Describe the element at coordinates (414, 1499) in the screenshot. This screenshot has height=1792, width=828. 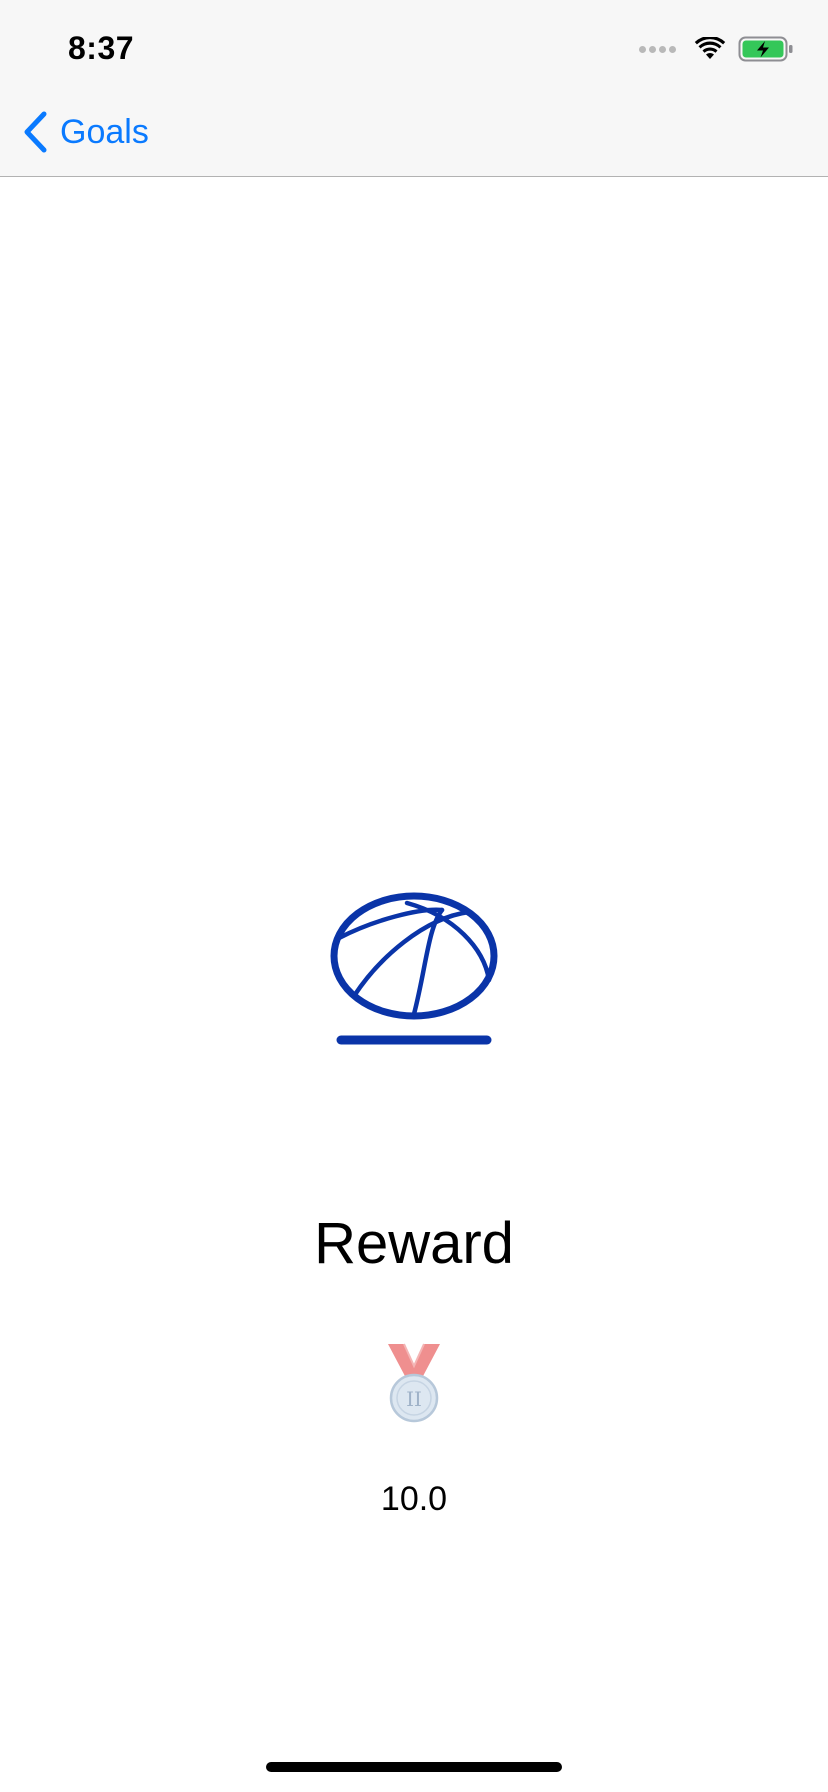
I see `reward-value: 10.0` at that location.